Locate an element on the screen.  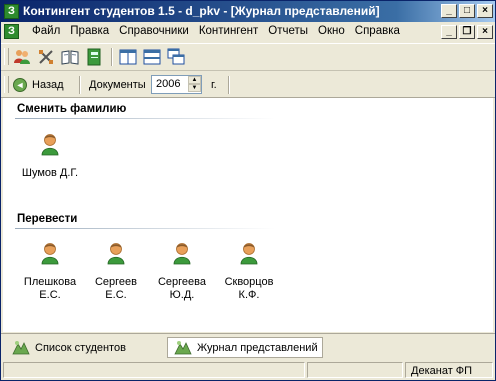
maximize-button: □ is located at coordinates (467, 11).